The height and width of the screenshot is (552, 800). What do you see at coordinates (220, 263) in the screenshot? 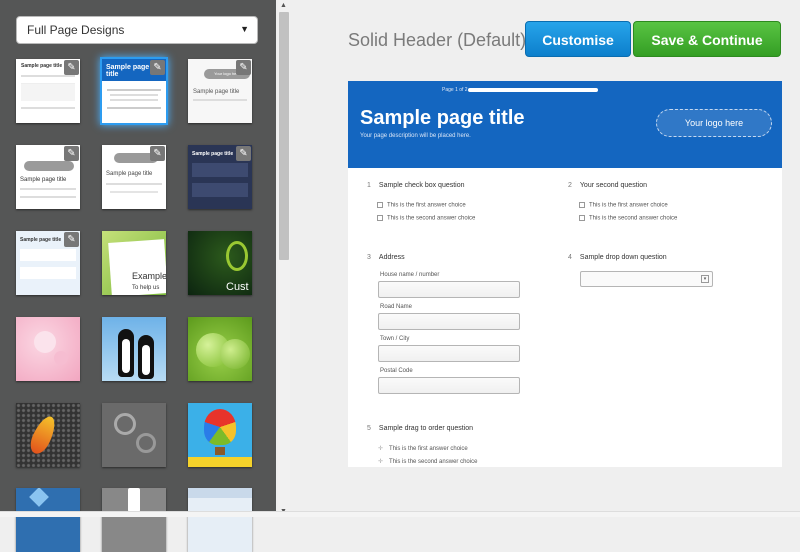
I see `thumb-dark-swirl: Cust` at bounding box center [220, 263].